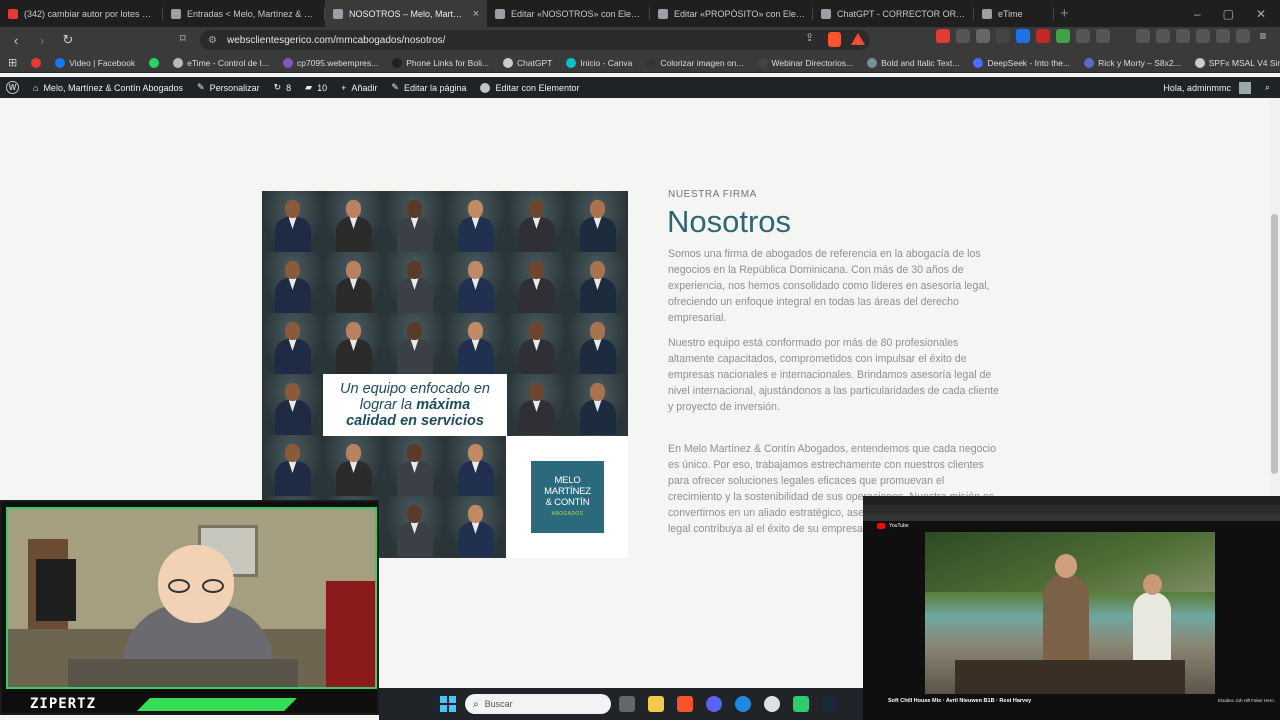 The width and height of the screenshot is (1280, 720). What do you see at coordinates (395, 87) in the screenshot?
I see `pencil-icon: ✎` at bounding box center [395, 87].